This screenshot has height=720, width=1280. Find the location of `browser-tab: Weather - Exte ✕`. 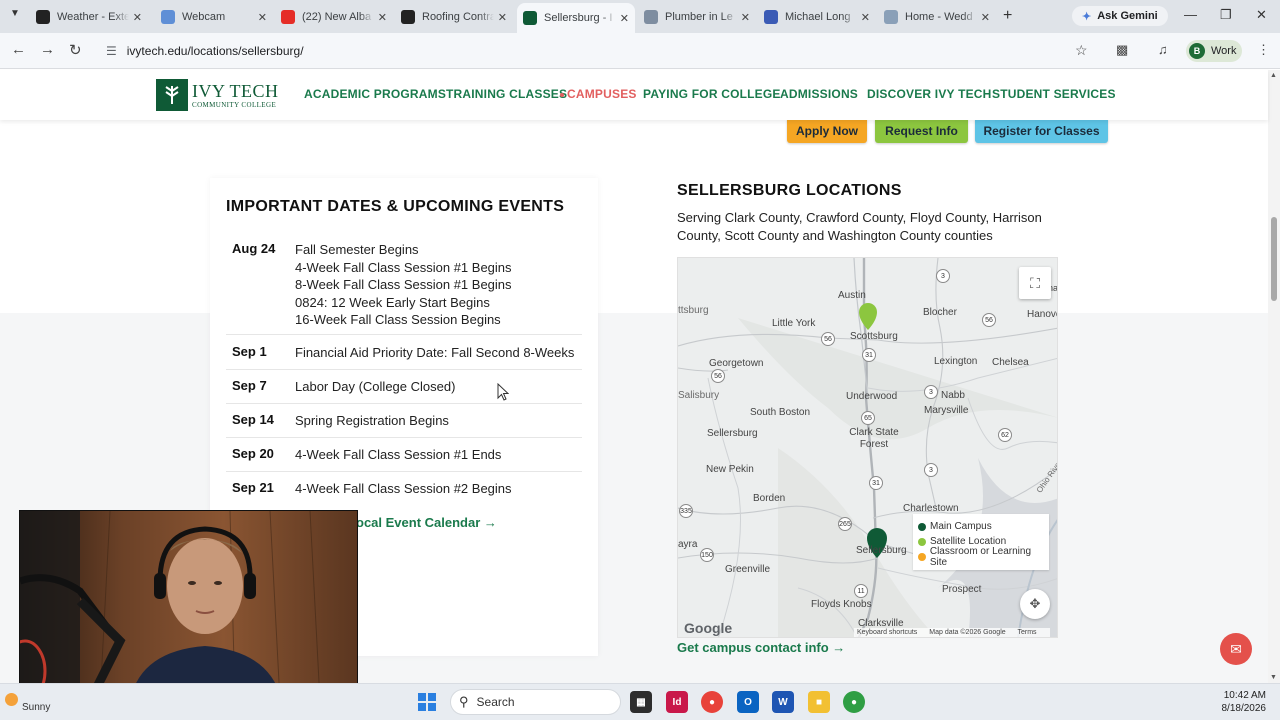

browser-tab: Weather - Exte ✕ is located at coordinates (89, 17).